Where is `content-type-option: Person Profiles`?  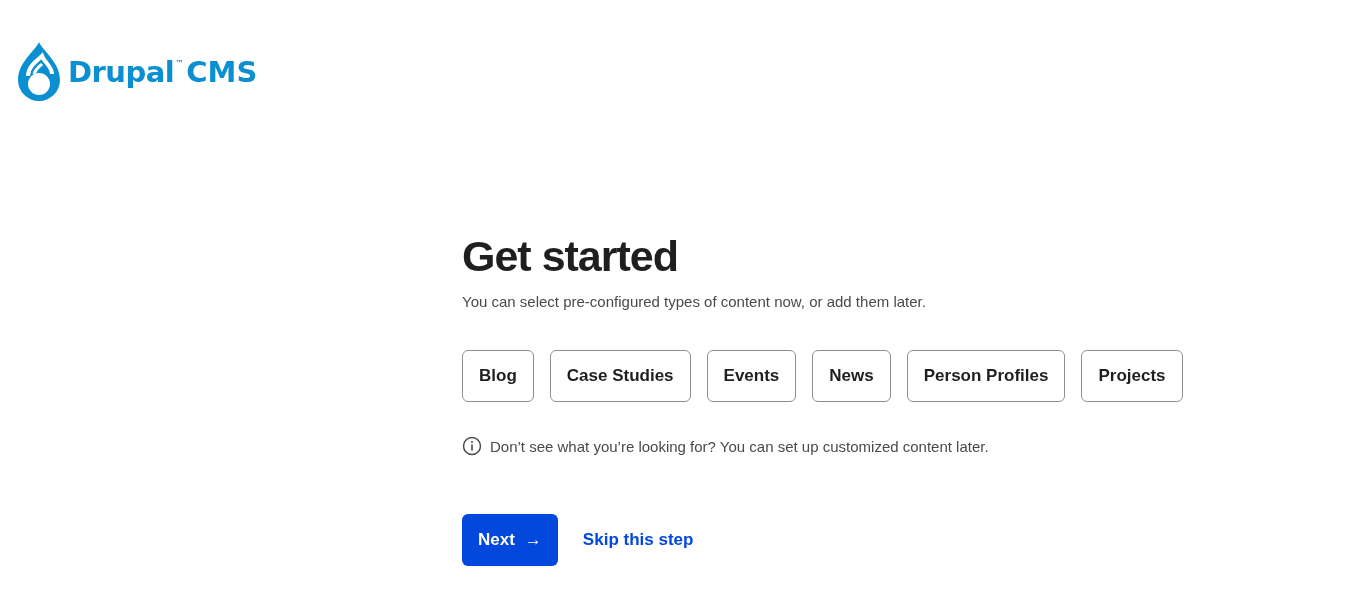
content-type-option: Person Profiles is located at coordinates (986, 376).